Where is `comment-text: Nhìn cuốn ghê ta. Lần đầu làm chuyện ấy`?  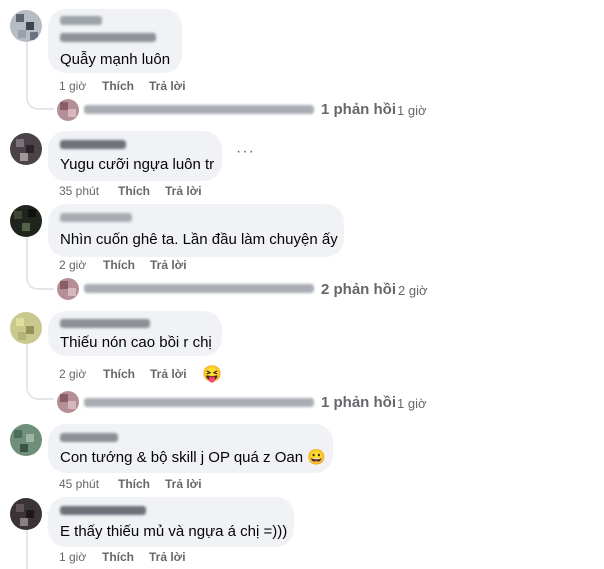
comment-text: Nhìn cuốn ghê ta. Lần đầu làm chuyện ấy is located at coordinates (199, 239).